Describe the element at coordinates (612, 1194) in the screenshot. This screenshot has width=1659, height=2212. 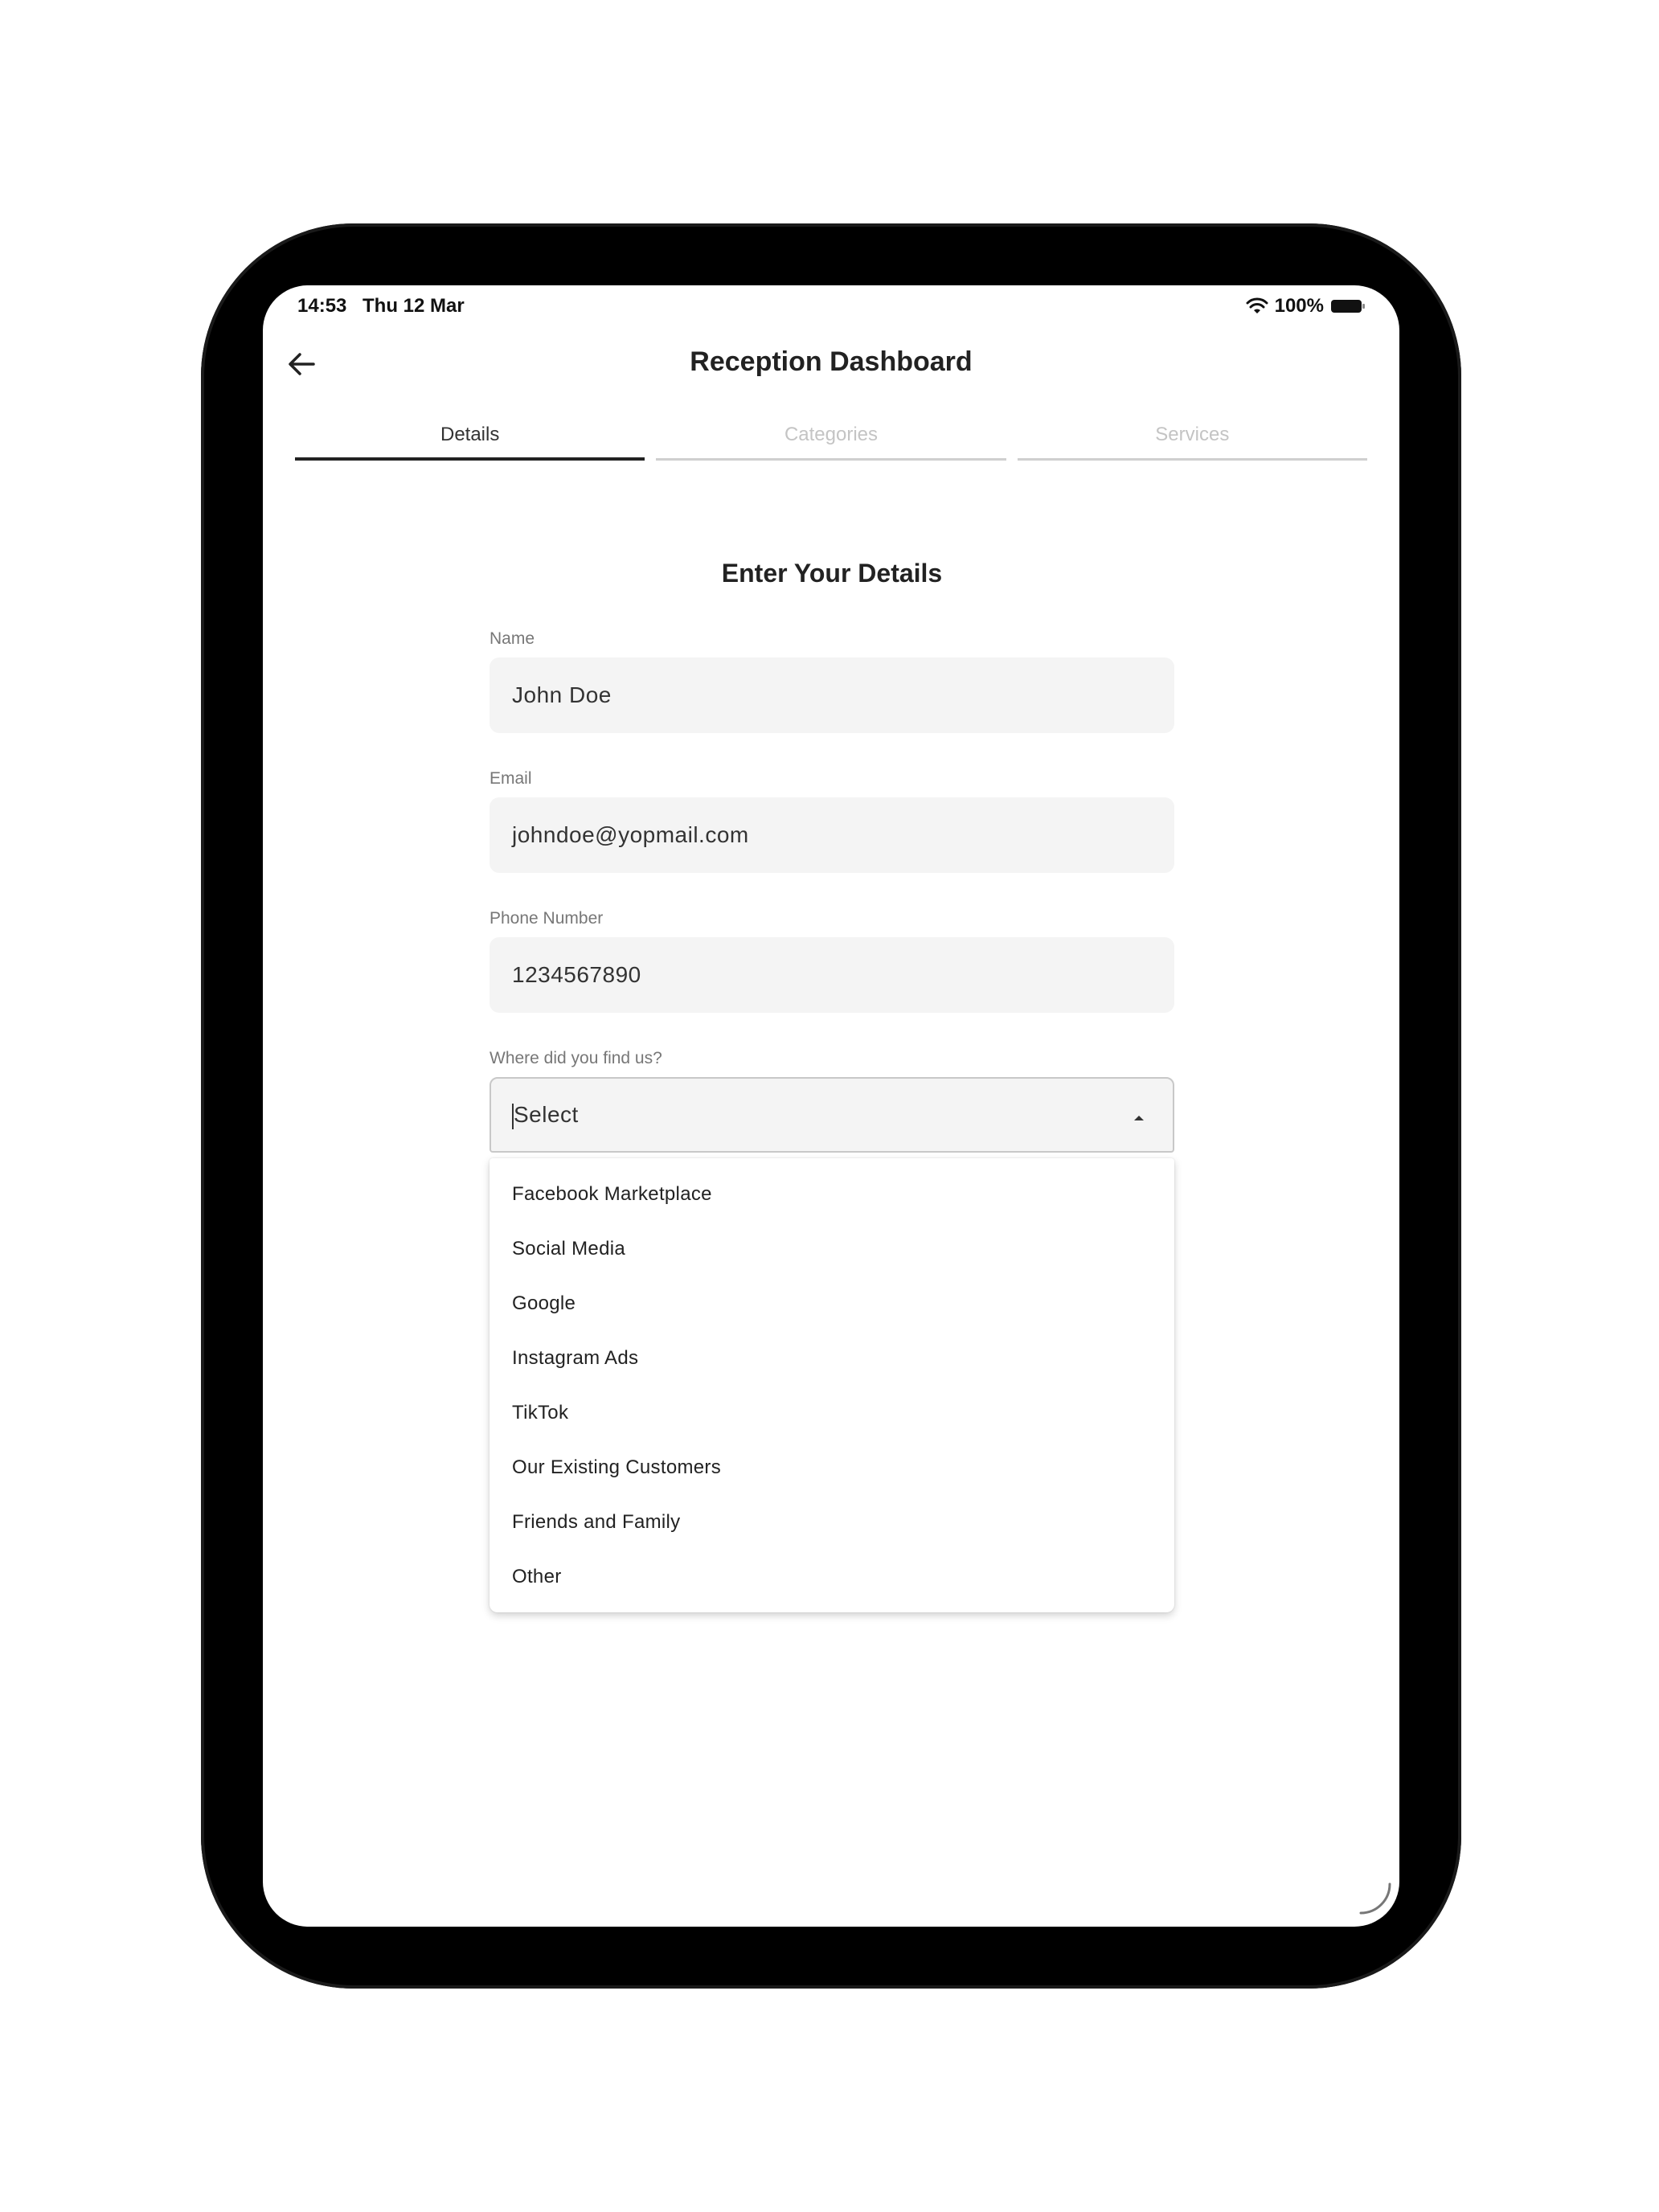
I see `dropdown-option-facebook-marketplace: Facebook Marketplace` at that location.